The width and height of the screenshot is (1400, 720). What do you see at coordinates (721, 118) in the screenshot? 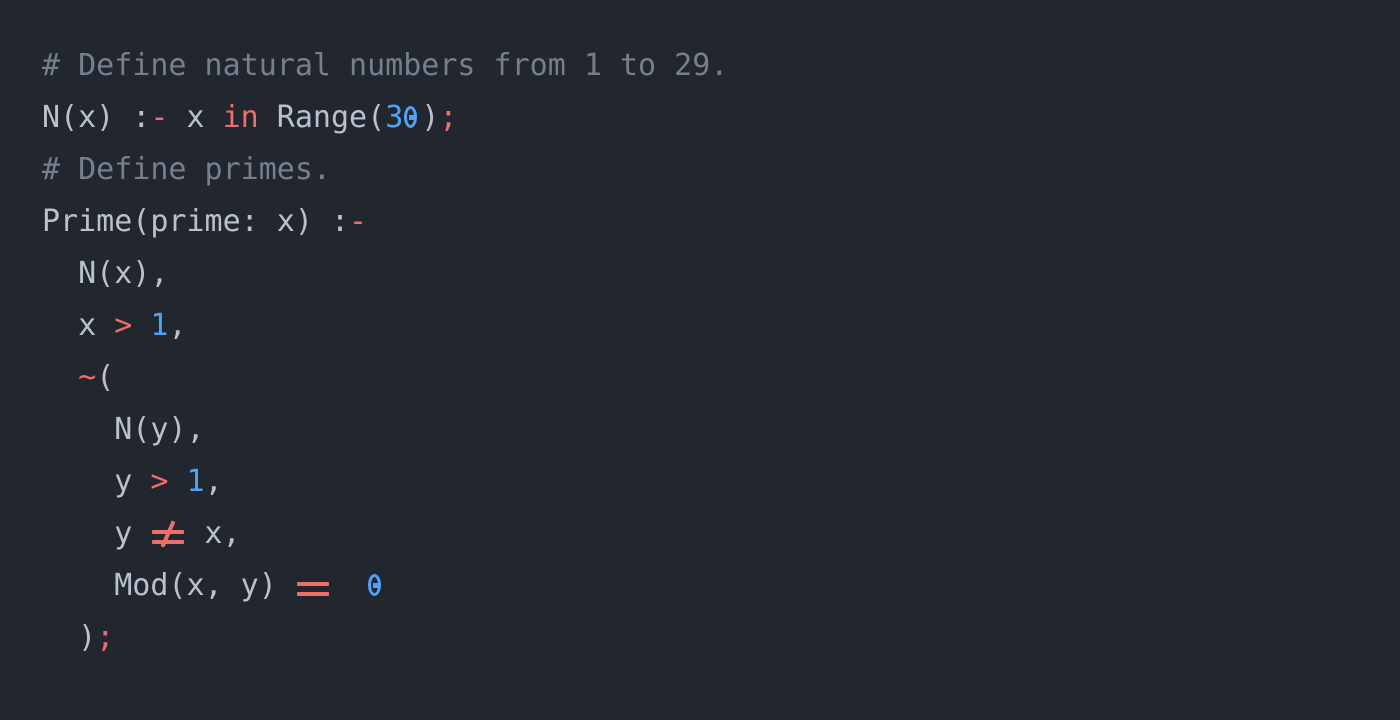
I see `code-line: N(x) :- x in Range(3);` at bounding box center [721, 118].